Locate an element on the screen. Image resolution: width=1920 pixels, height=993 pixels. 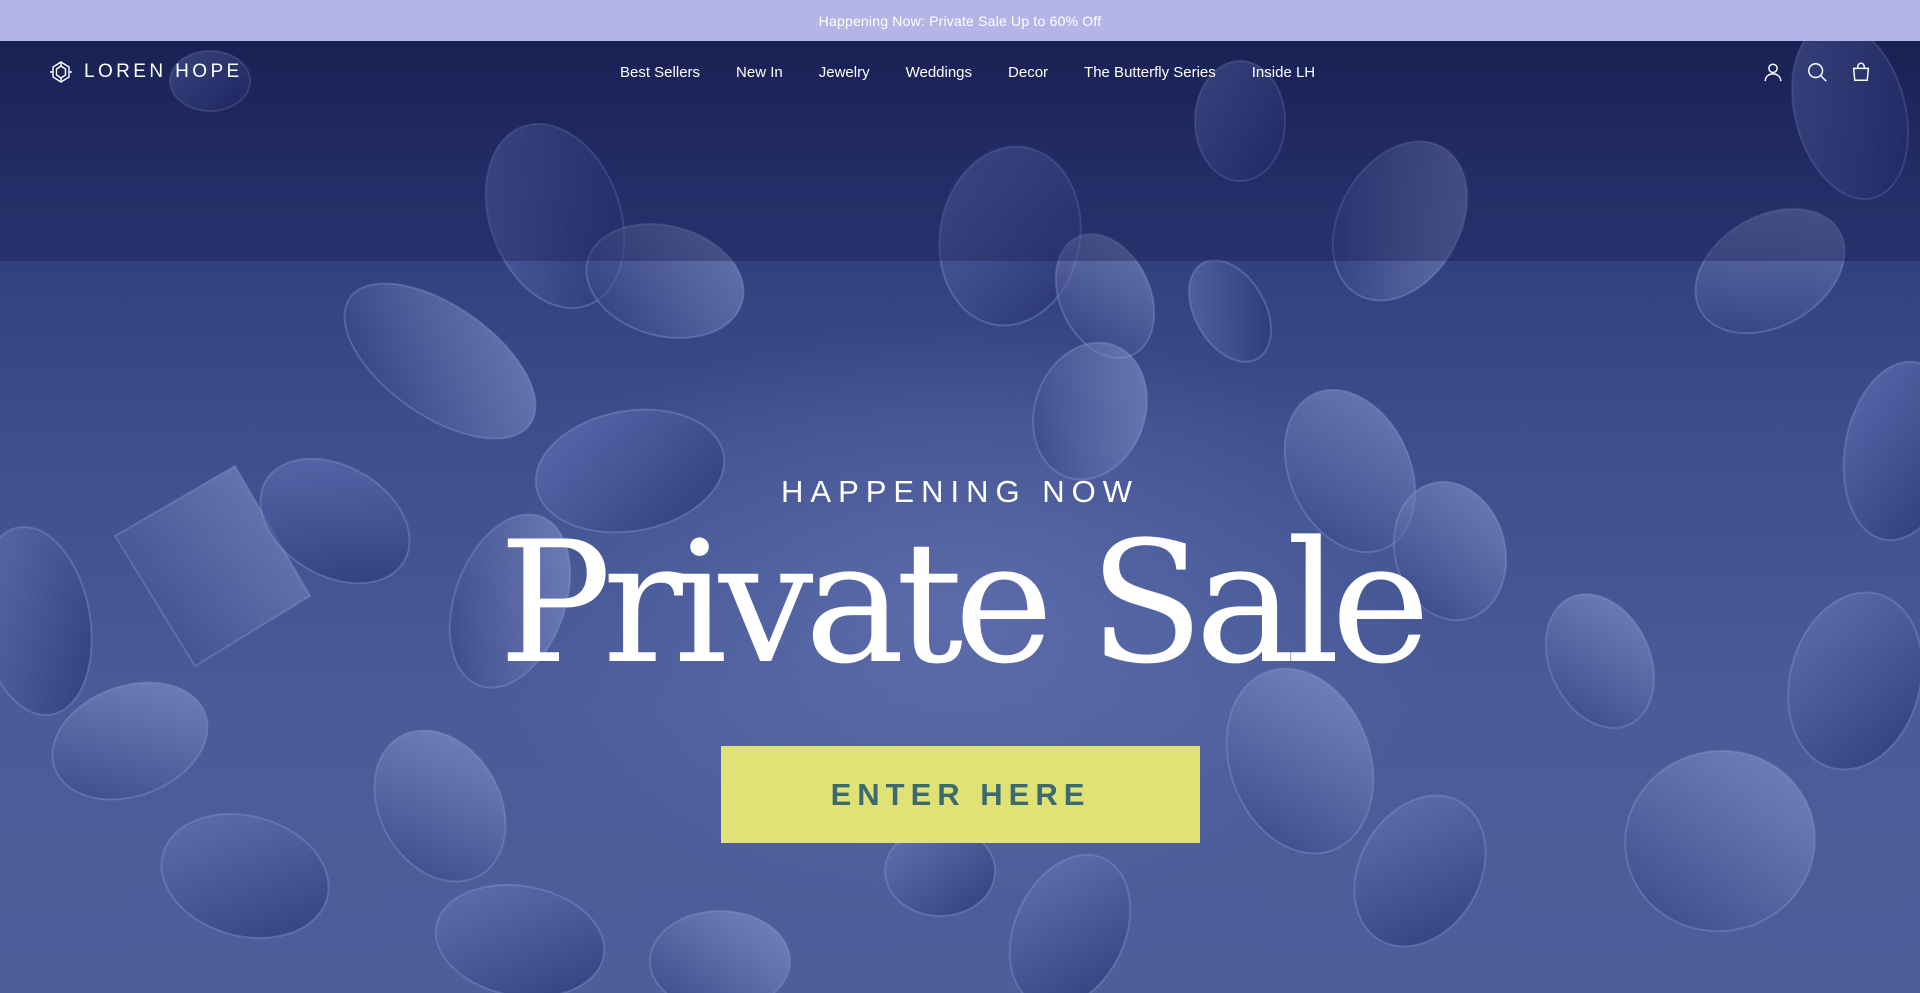
nav-best-sellers: Best Sellers is located at coordinates (660, 72).